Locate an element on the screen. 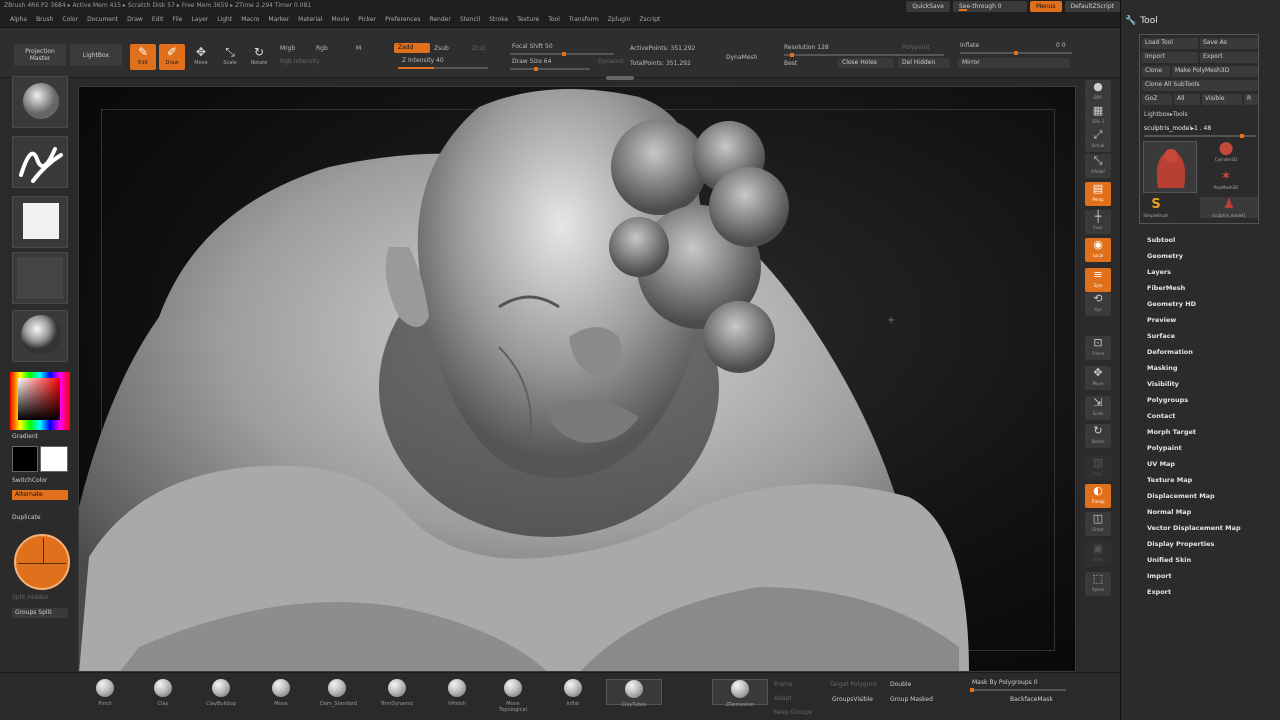 The height and width of the screenshot is (720, 1280). mask-by-polygroups-slider: Mask By Polygroups 0 is located at coordinates (1005, 682).